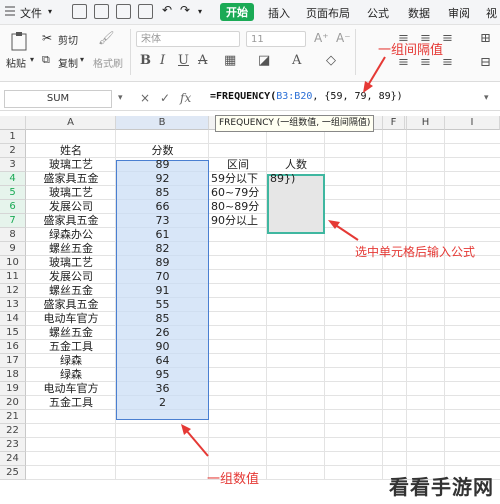 The image size is (500, 504). I want to click on paste-icon, so click(19, 41).